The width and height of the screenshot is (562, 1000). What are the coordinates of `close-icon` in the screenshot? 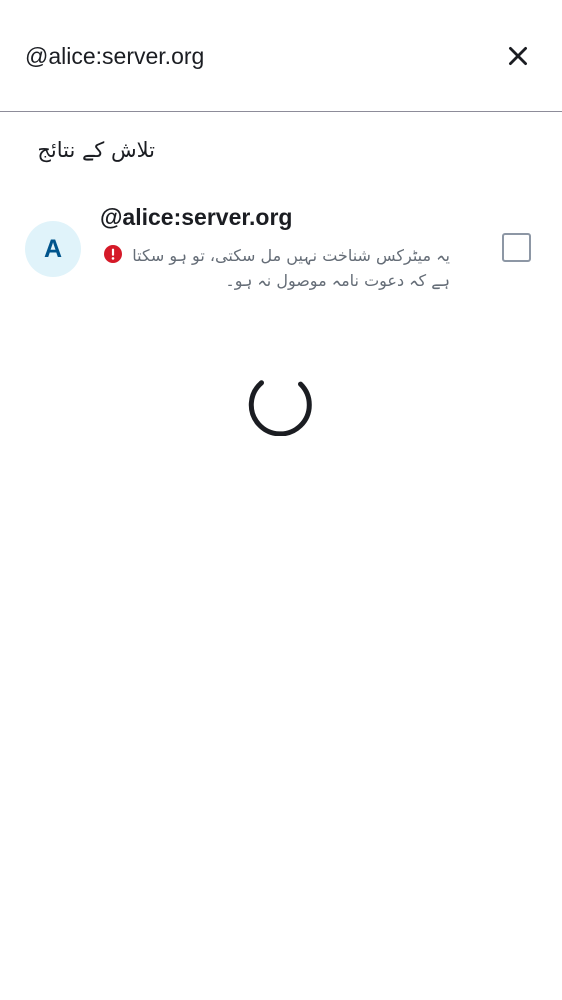 It's located at (518, 56).